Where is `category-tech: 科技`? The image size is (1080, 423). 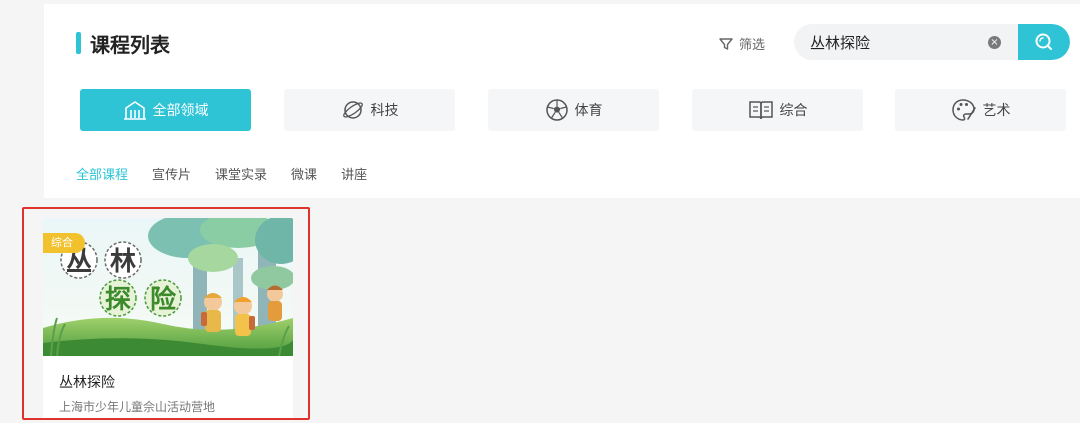 category-tech: 科技 is located at coordinates (369, 110).